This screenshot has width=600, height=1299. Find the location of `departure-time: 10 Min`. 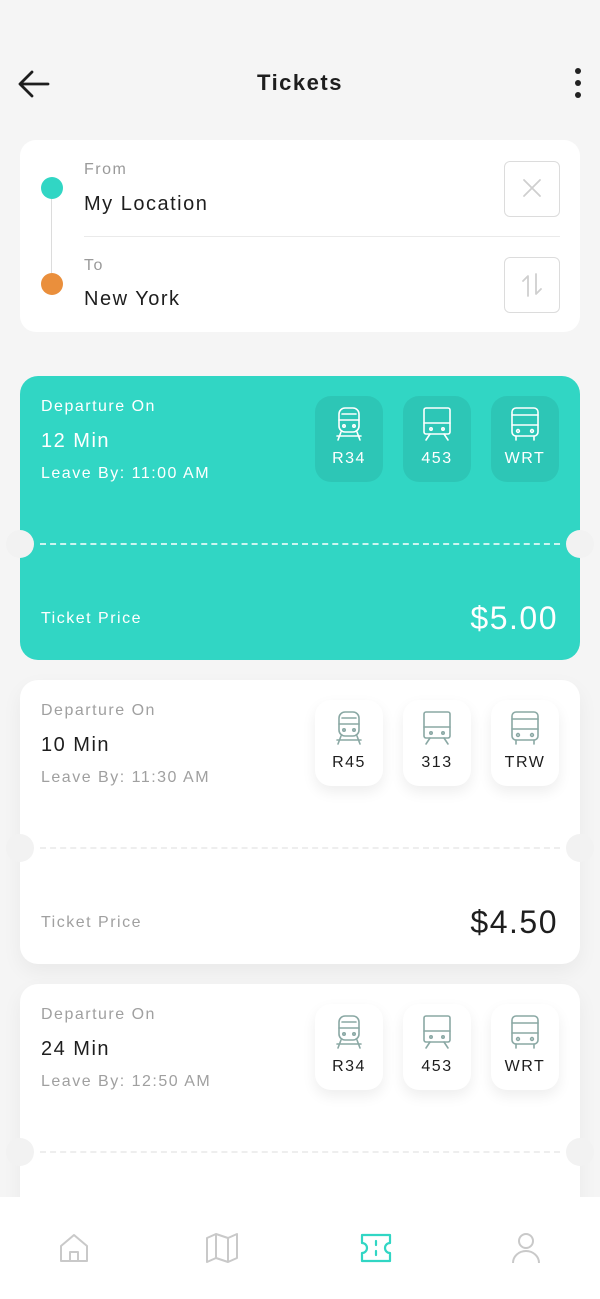

departure-time: 10 Min is located at coordinates (76, 745).